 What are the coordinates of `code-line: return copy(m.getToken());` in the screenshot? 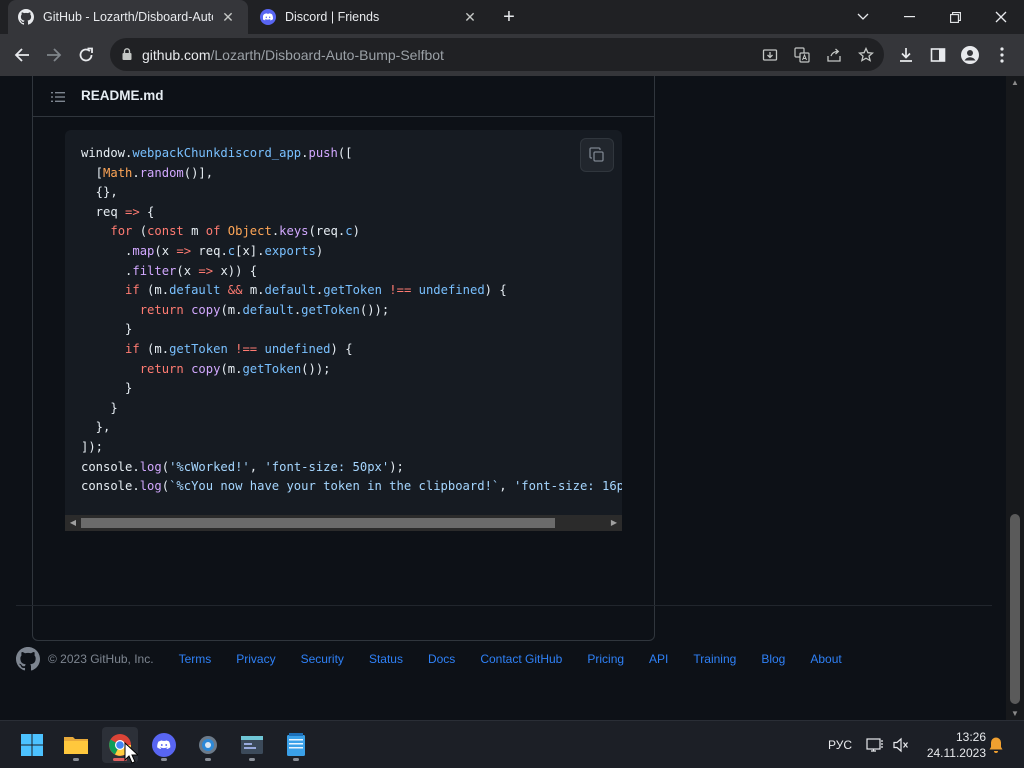 It's located at (235, 368).